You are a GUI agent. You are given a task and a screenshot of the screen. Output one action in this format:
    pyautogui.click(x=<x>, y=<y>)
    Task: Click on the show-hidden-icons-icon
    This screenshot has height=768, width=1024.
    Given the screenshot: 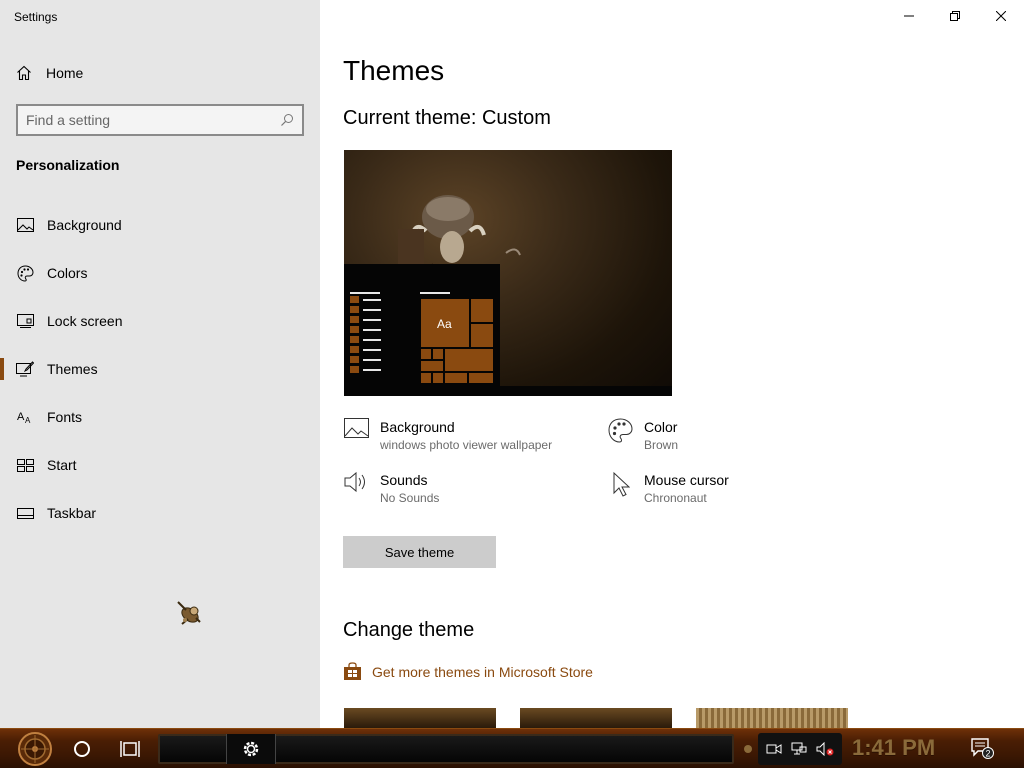 What is the action you would take?
    pyautogui.click(x=748, y=749)
    